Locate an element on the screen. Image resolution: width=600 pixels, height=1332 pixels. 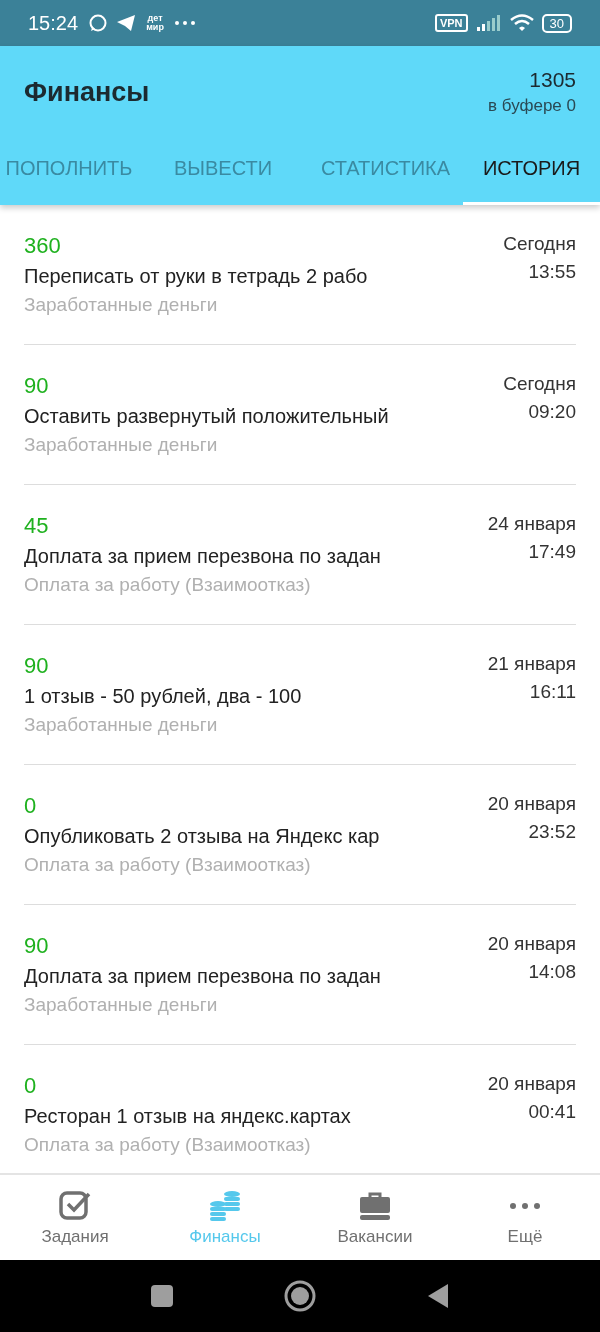
app-logo-label: дет мир is located at coordinates (155, 23).